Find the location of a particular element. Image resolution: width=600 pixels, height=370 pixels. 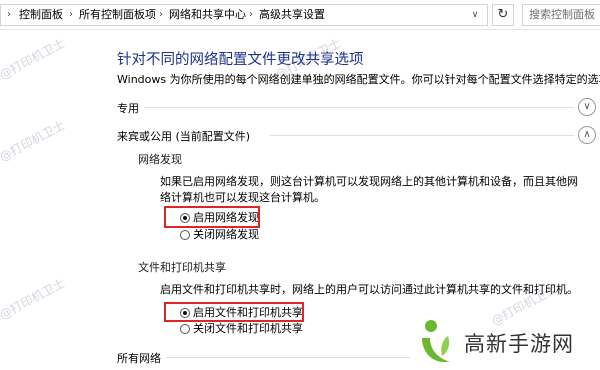

radio-disable-sharing-label: 关闭文件和打印机共享 is located at coordinates (248, 329).